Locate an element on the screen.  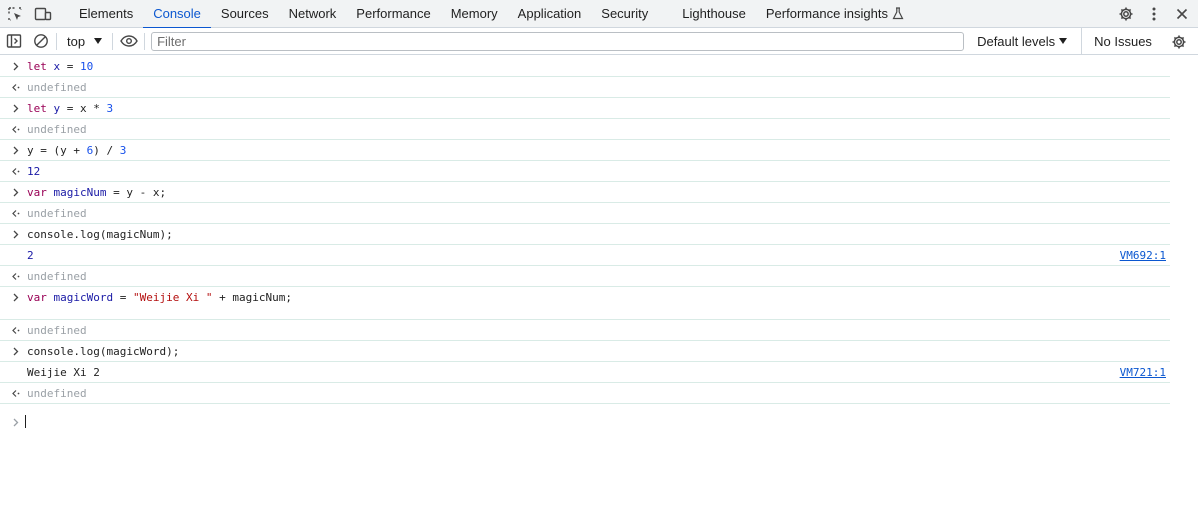
tab-performance-insights: Performance insights is located at coordinates (835, 14).